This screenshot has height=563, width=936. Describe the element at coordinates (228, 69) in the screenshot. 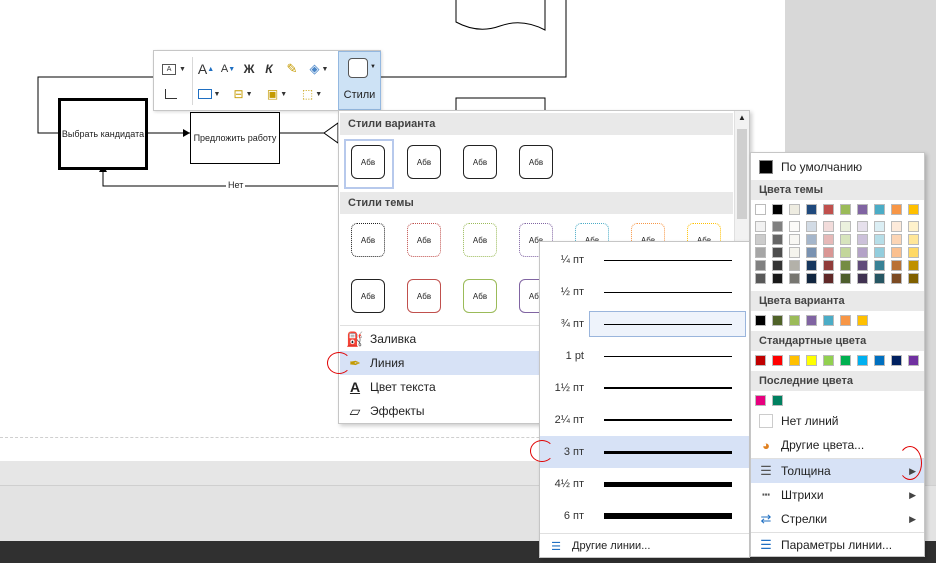

I see `decrease-font-button: A ▼` at that location.